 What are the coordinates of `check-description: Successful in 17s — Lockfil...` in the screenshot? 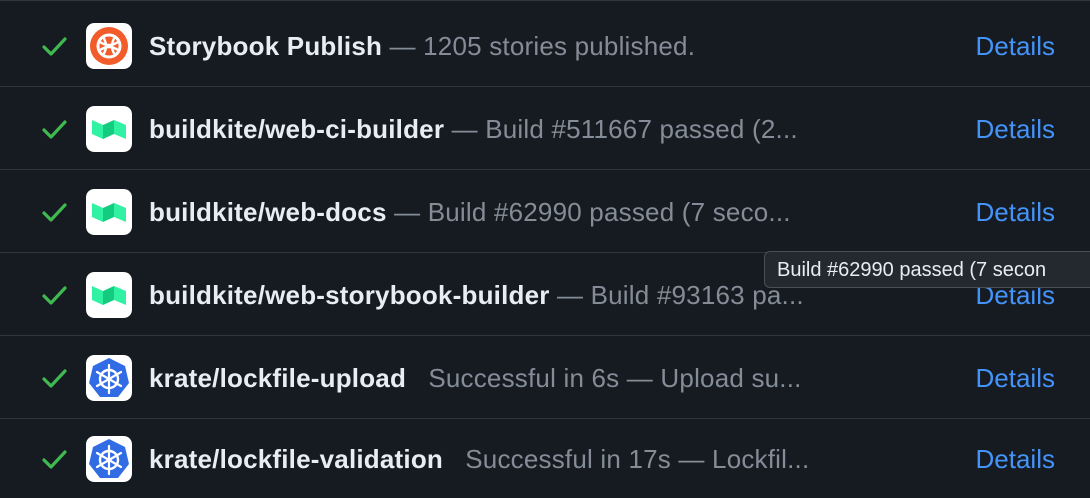 It's located at (626, 459).